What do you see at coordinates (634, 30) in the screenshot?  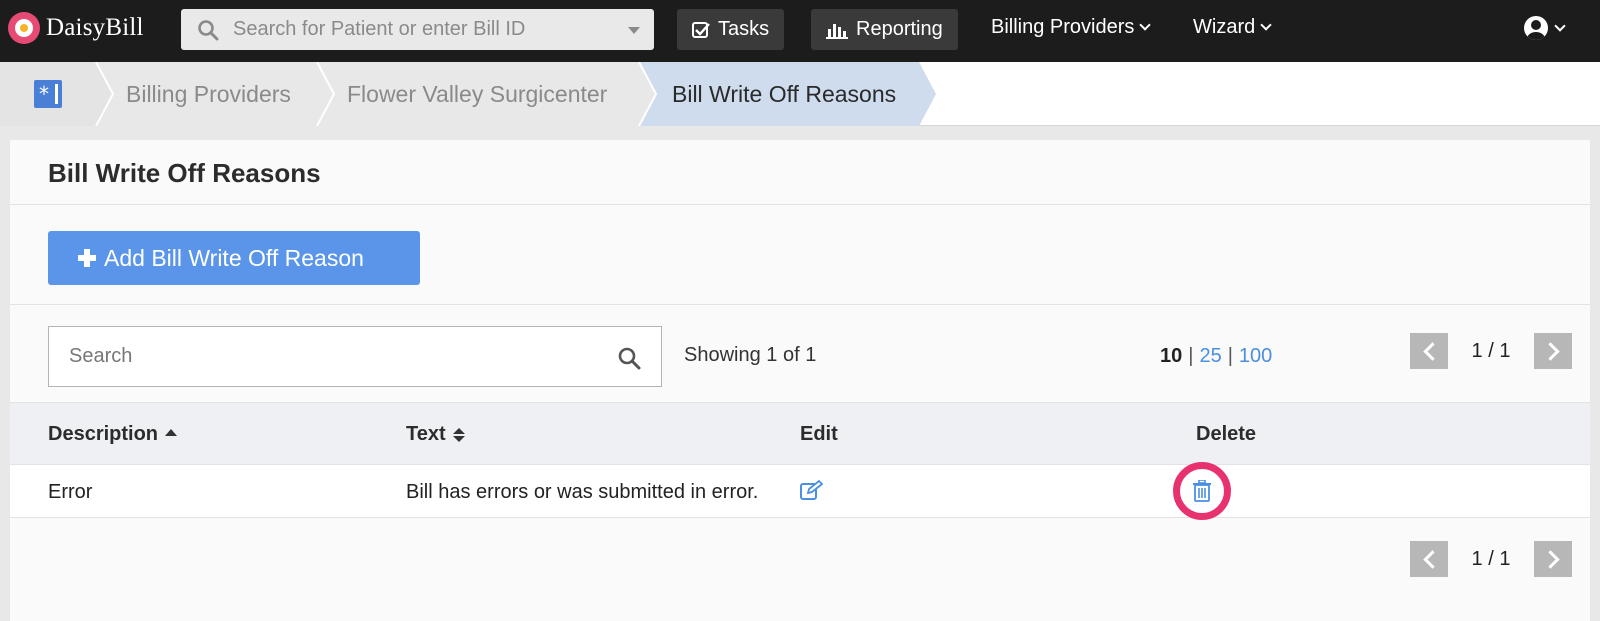 I see `dropdown-caret-icon` at bounding box center [634, 30].